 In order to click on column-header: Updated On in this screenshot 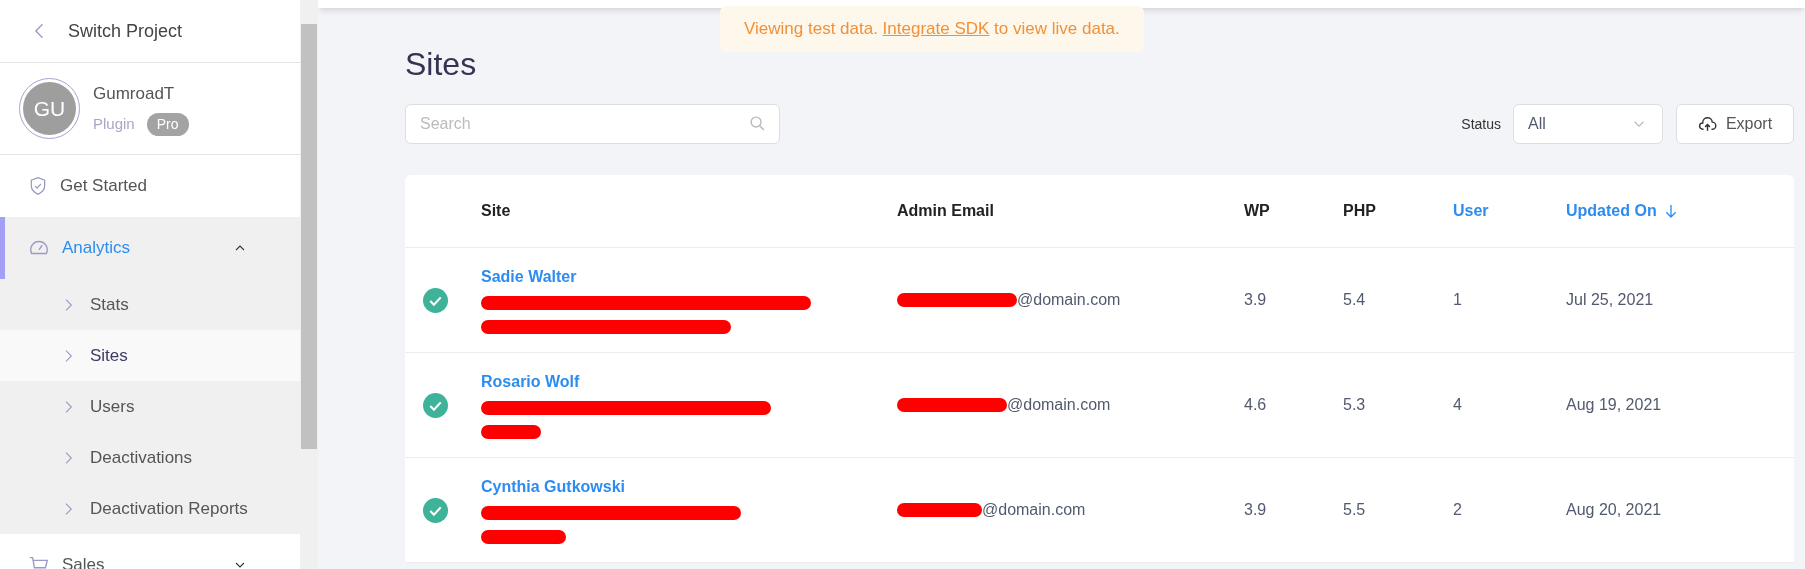, I will do `click(1680, 211)`.